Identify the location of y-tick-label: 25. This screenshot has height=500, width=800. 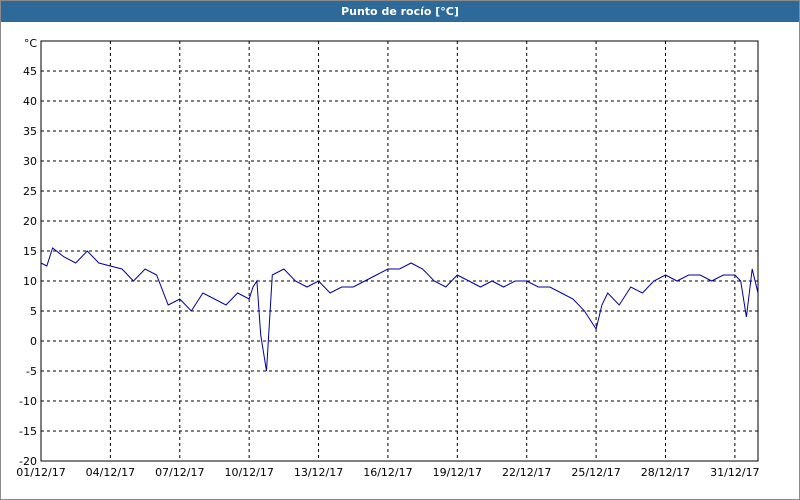
(30, 191).